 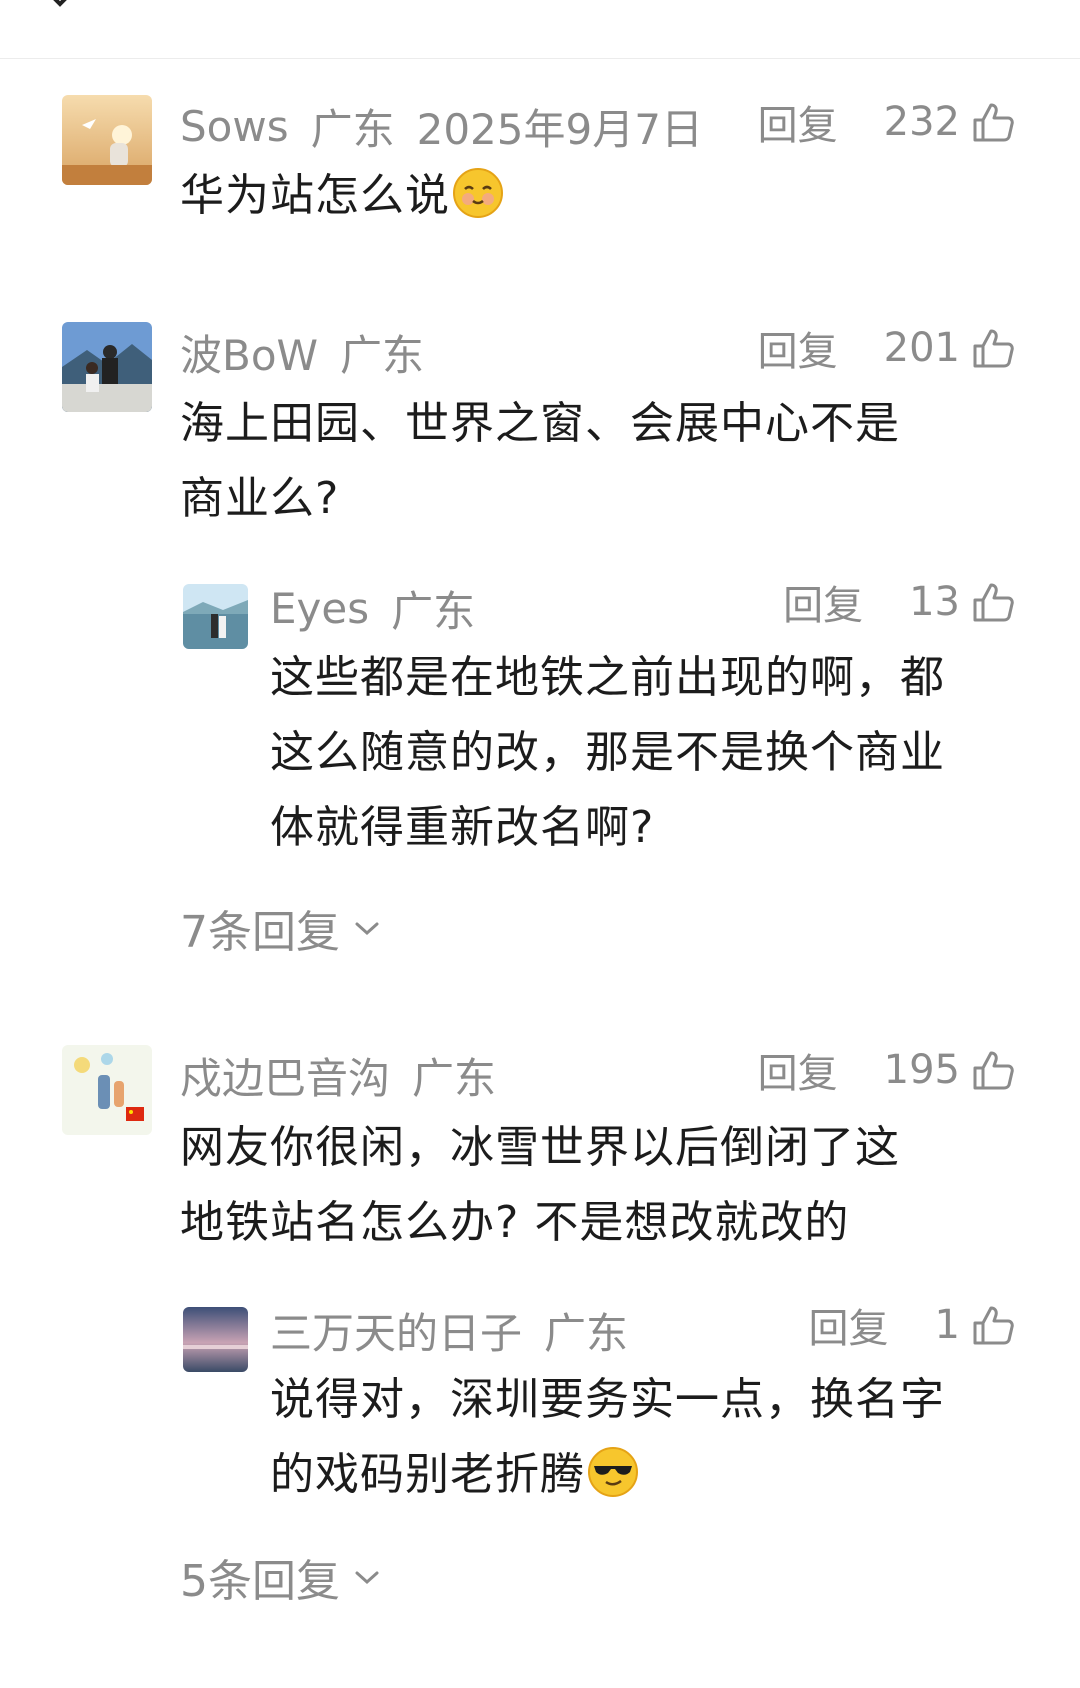 What do you see at coordinates (540, 1185) in the screenshot?
I see `comment-text: 网友你很闲，冰雪世界以后倒闭了这 地铁站名怎么办? 不是想改就改的` at bounding box center [540, 1185].